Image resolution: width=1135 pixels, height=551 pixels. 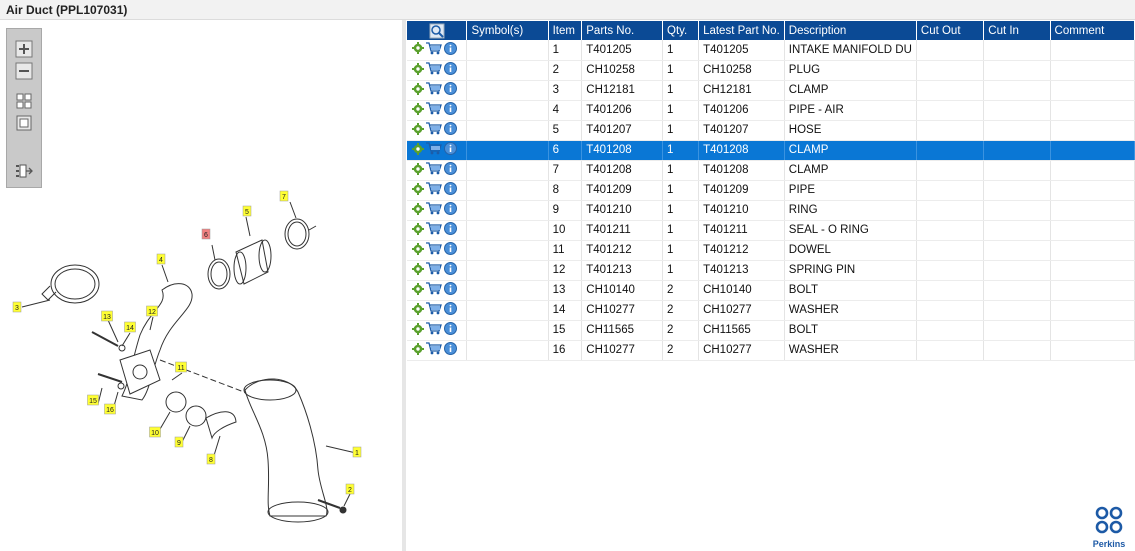 I want to click on column-header-parts-no: Parts No., so click(x=622, y=30).